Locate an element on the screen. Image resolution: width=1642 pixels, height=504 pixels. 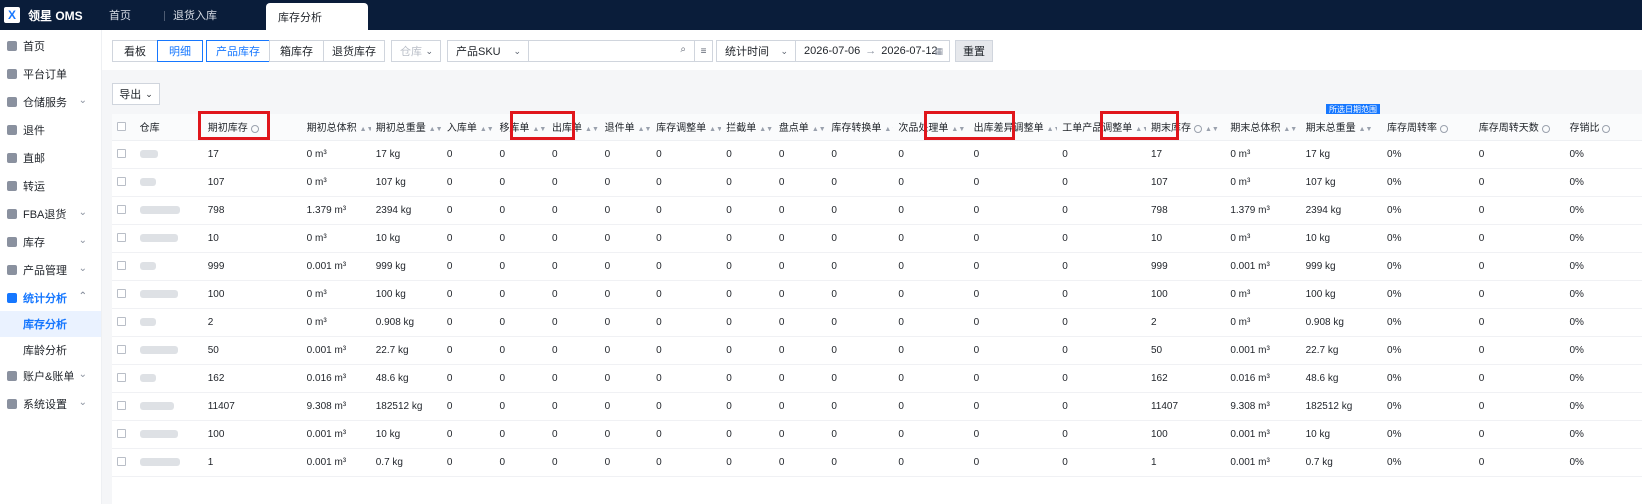
col-closing-weight: 期末总重量 ▲▼ is located at coordinates (1341, 127).